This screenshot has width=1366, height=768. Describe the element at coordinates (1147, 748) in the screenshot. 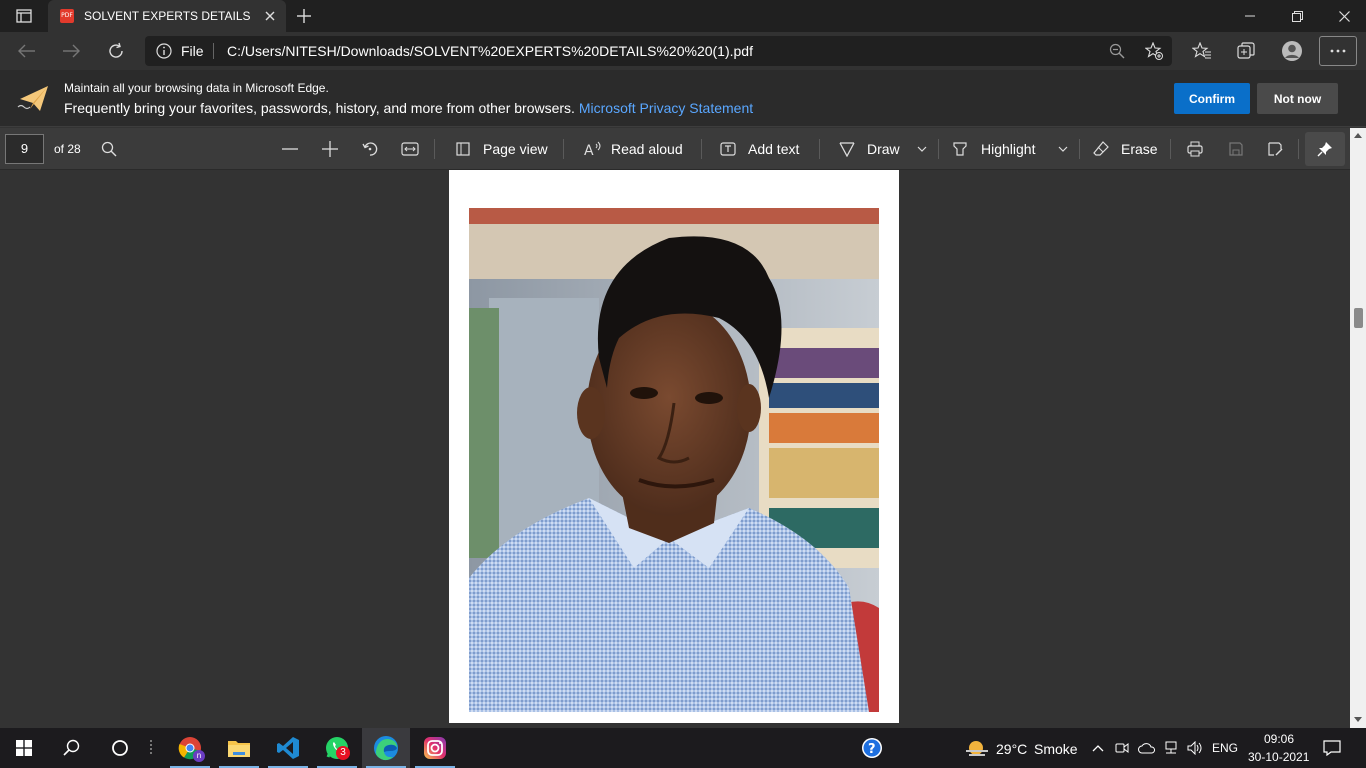

I see `onedrive-icon` at that location.